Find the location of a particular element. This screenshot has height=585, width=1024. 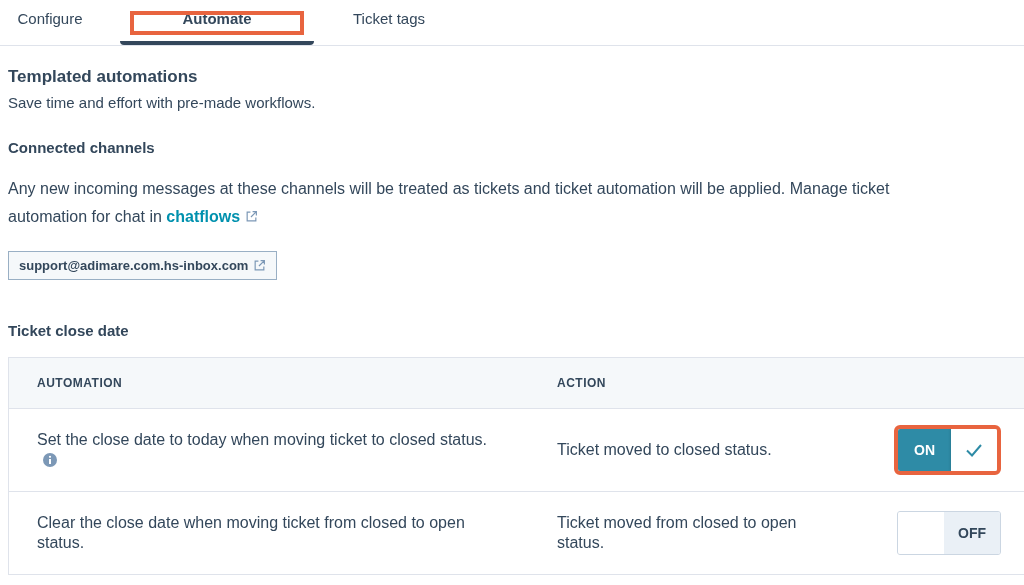

table-cell: Ticket moved to closed status. is located at coordinates (664, 450).